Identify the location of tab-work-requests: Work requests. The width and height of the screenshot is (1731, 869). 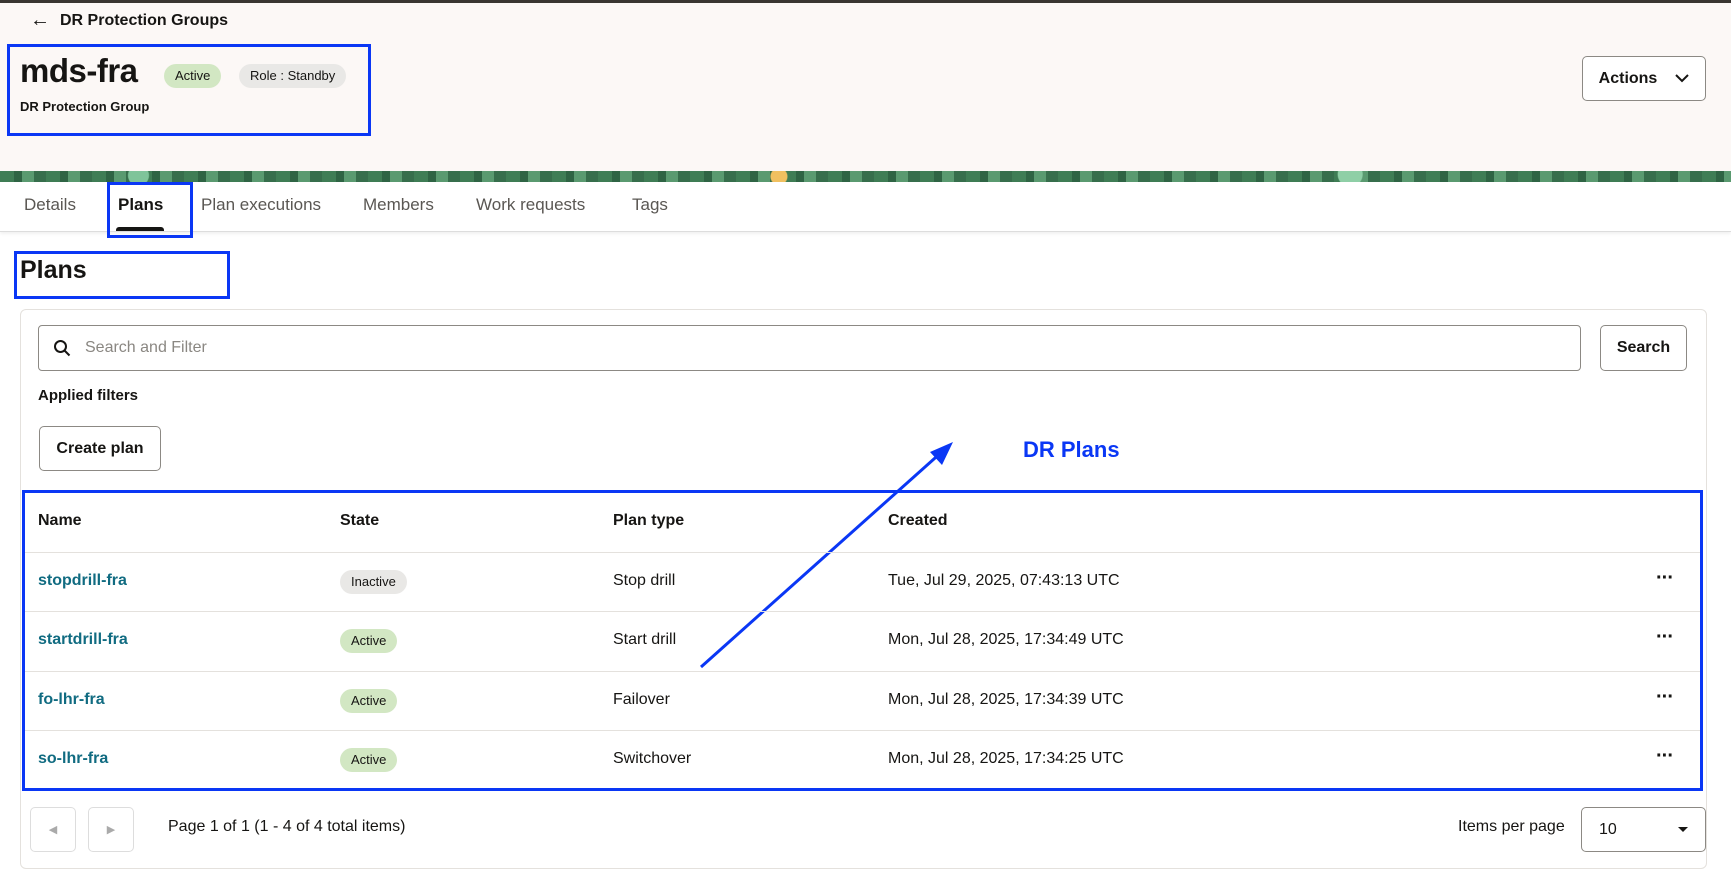
(530, 205).